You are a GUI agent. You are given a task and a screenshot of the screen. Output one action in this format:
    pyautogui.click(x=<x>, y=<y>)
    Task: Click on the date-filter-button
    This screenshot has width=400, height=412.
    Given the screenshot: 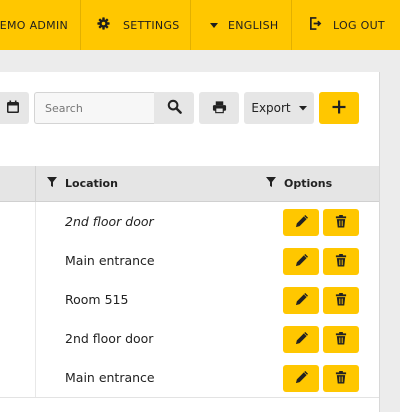 What is the action you would take?
    pyautogui.click(x=14, y=108)
    